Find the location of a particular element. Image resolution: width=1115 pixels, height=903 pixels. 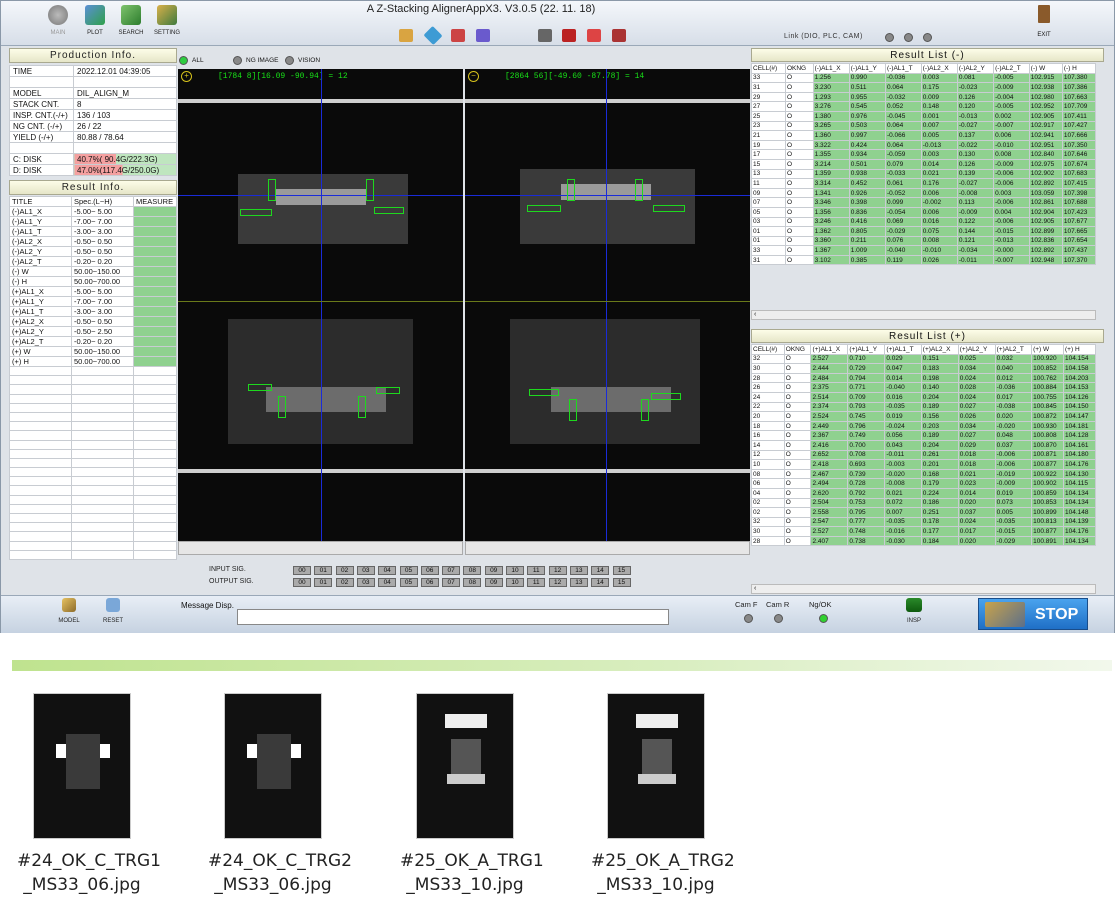

crosshair-horizontal is located at coordinates (607, 195).